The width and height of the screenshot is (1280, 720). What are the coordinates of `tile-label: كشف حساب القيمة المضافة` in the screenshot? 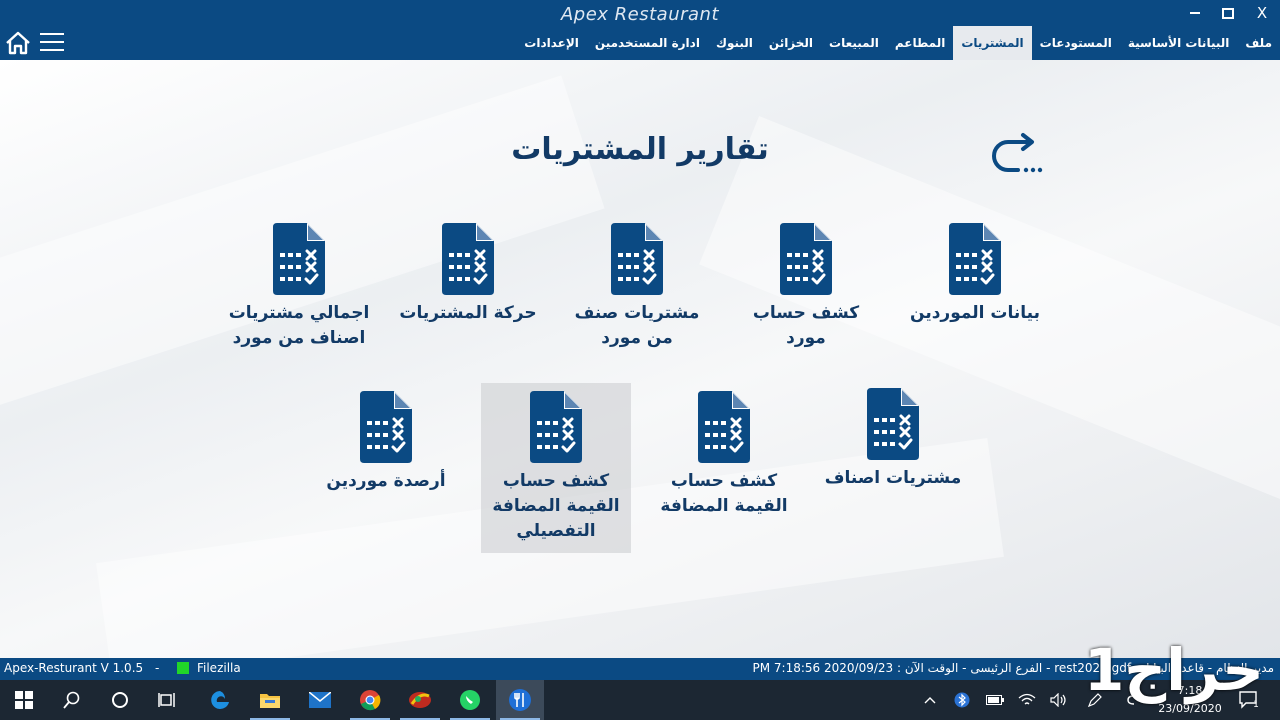 It's located at (724, 493).